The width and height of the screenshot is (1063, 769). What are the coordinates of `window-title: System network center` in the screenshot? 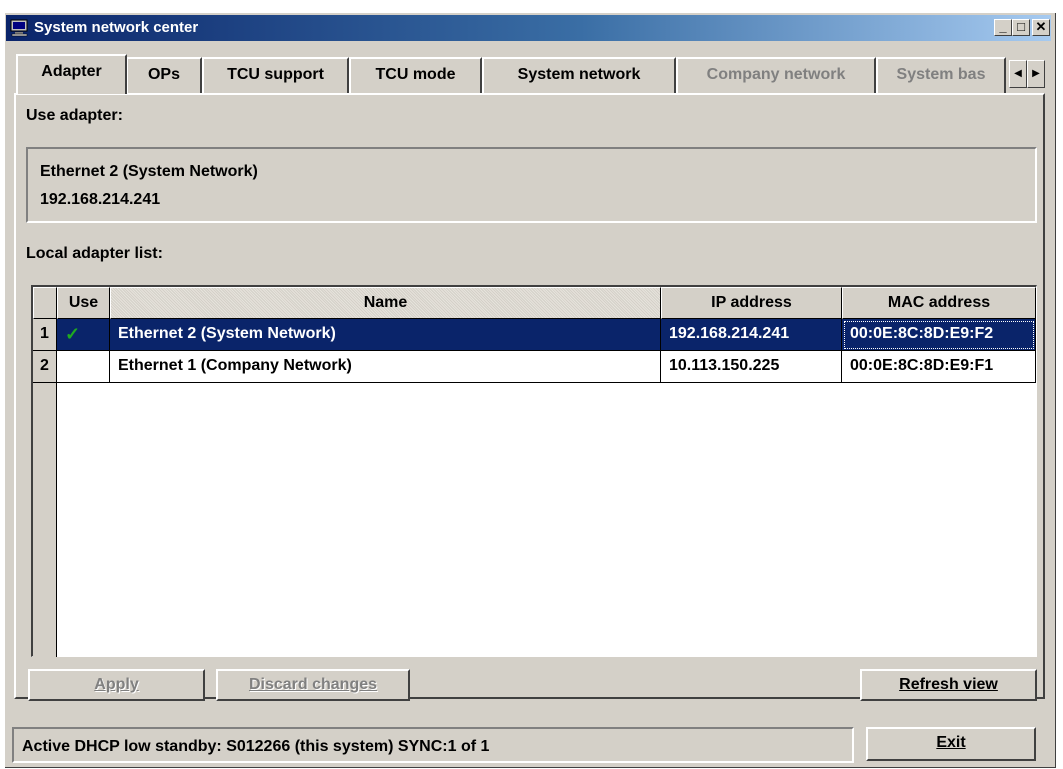 It's located at (116, 27).